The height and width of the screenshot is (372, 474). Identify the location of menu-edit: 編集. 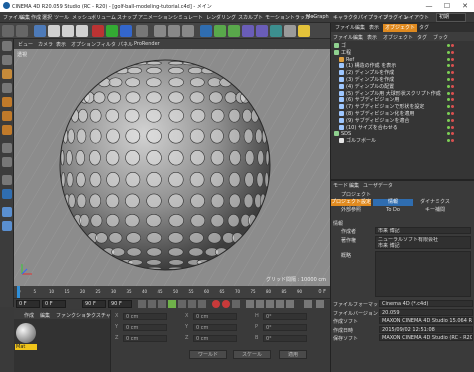
(25, 17).